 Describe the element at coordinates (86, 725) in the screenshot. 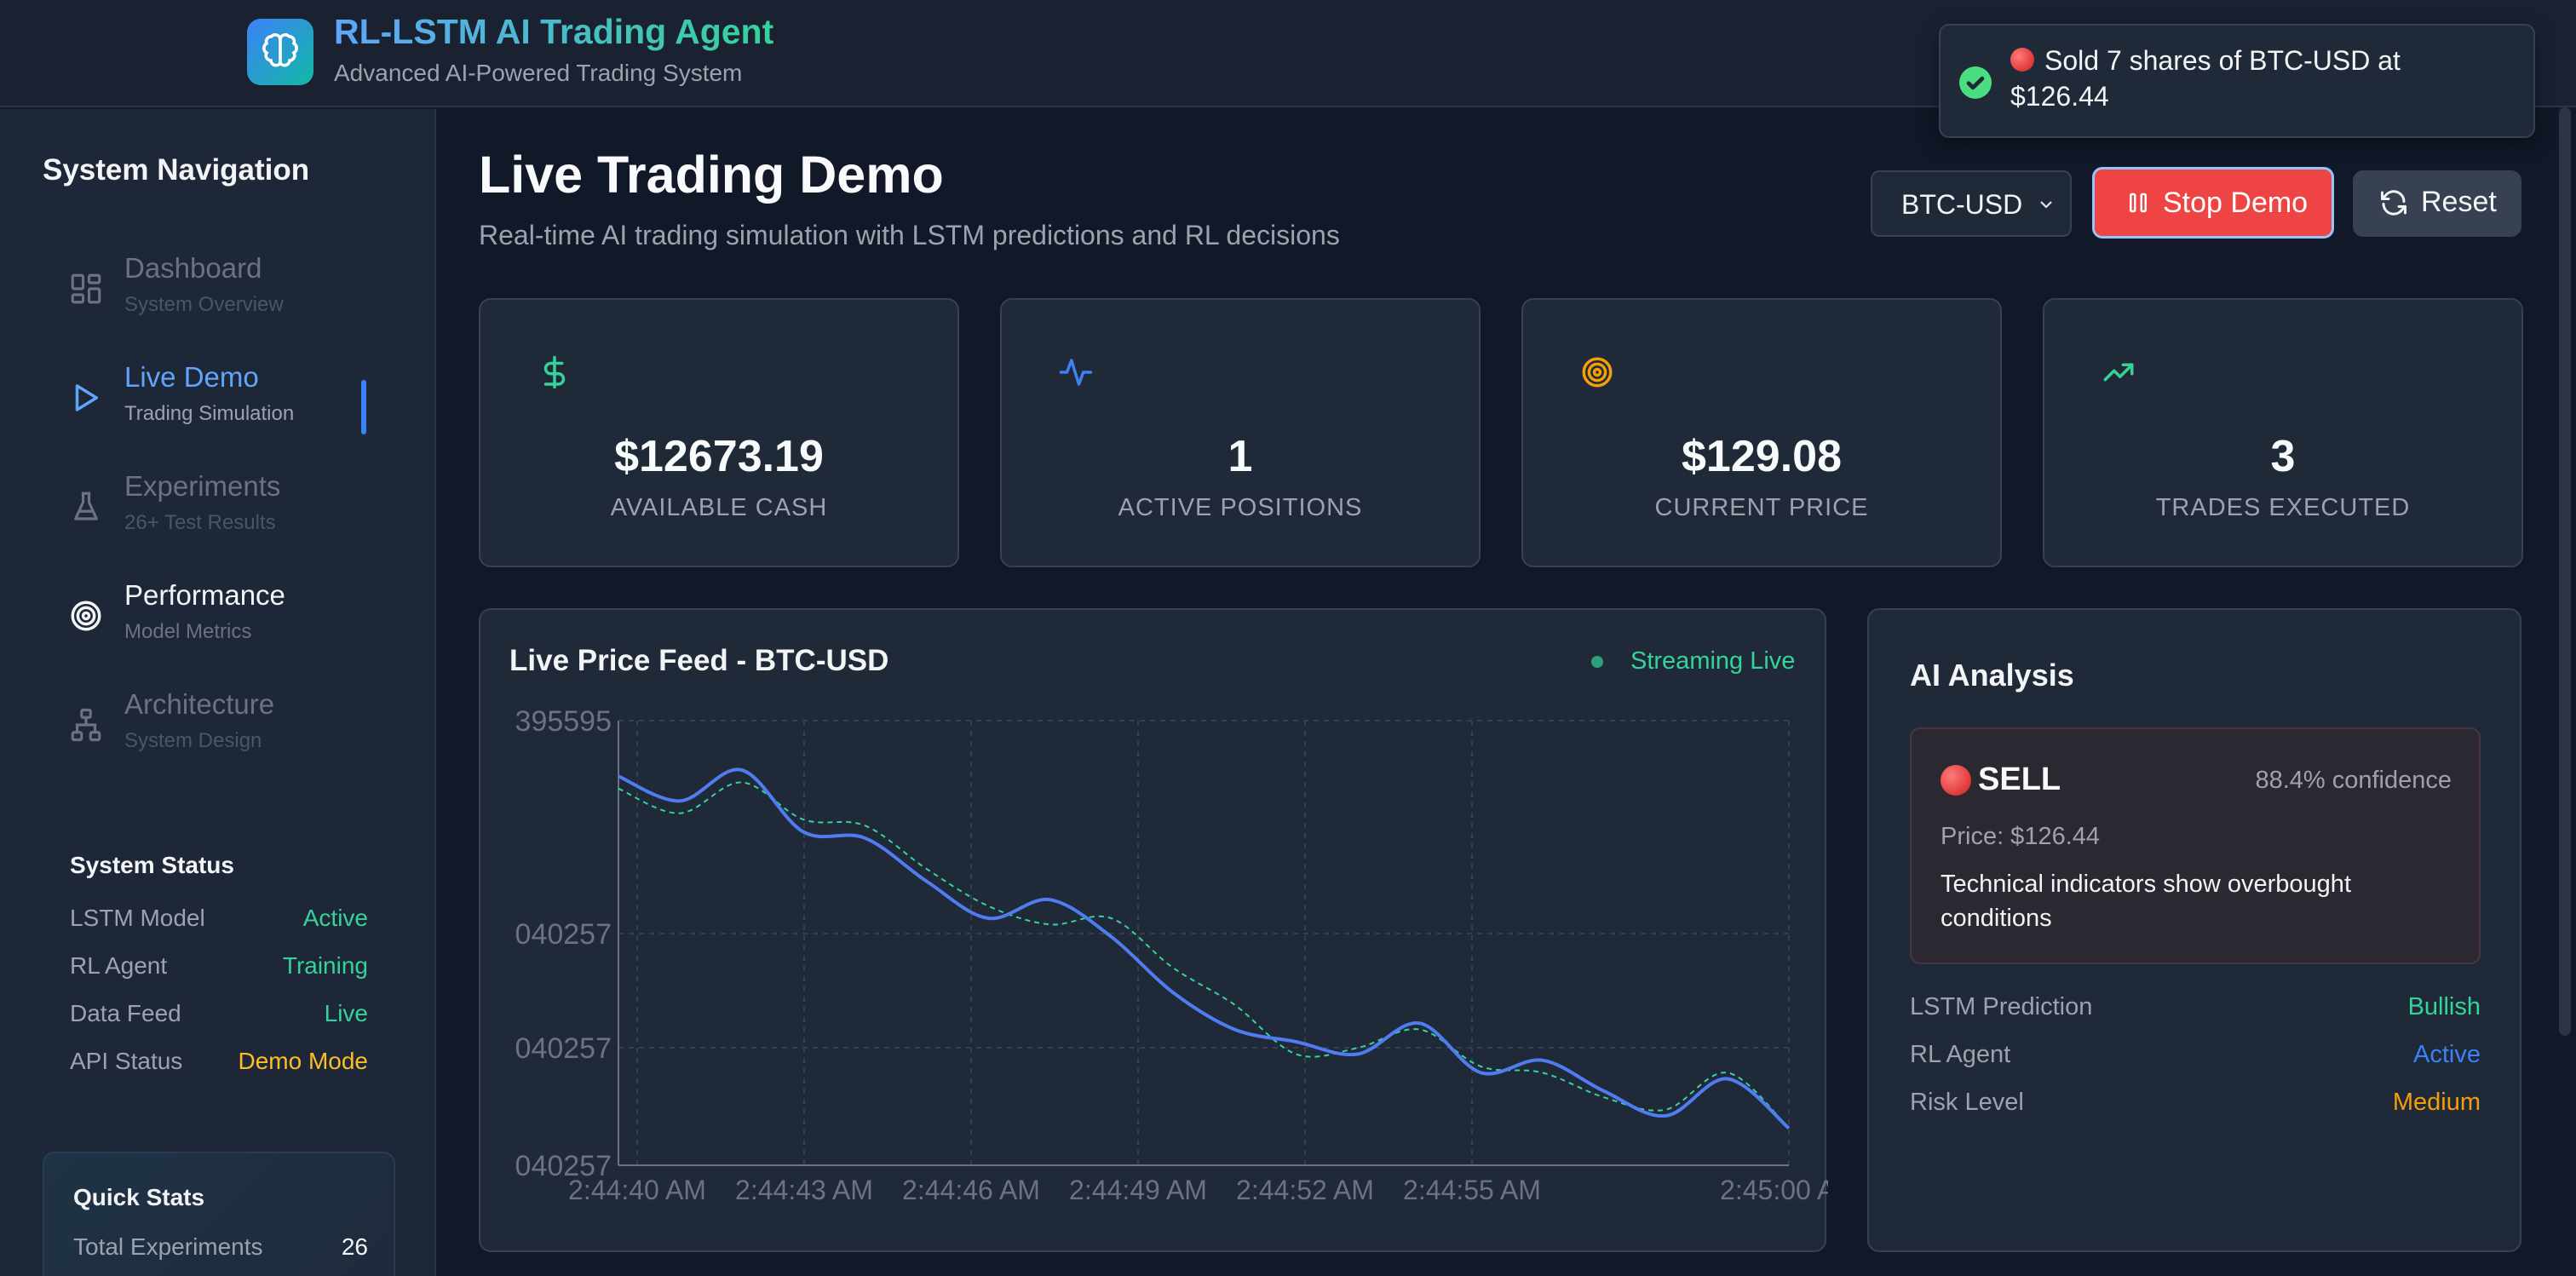

I see `network-icon` at that location.